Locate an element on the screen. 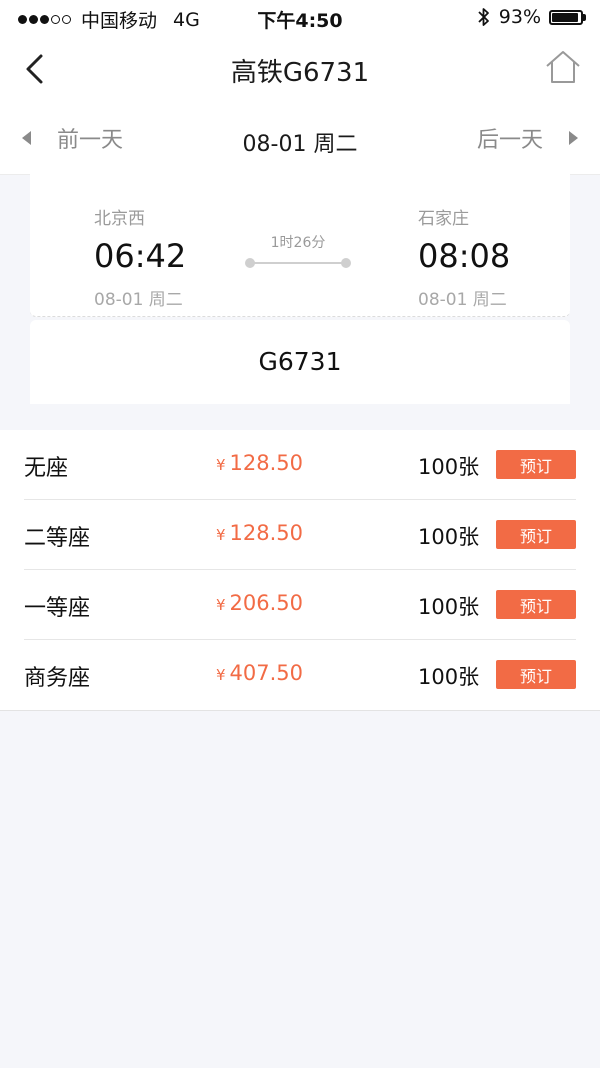 The height and width of the screenshot is (1068, 600). travel-duration: 1时26分 is located at coordinates (298, 250).